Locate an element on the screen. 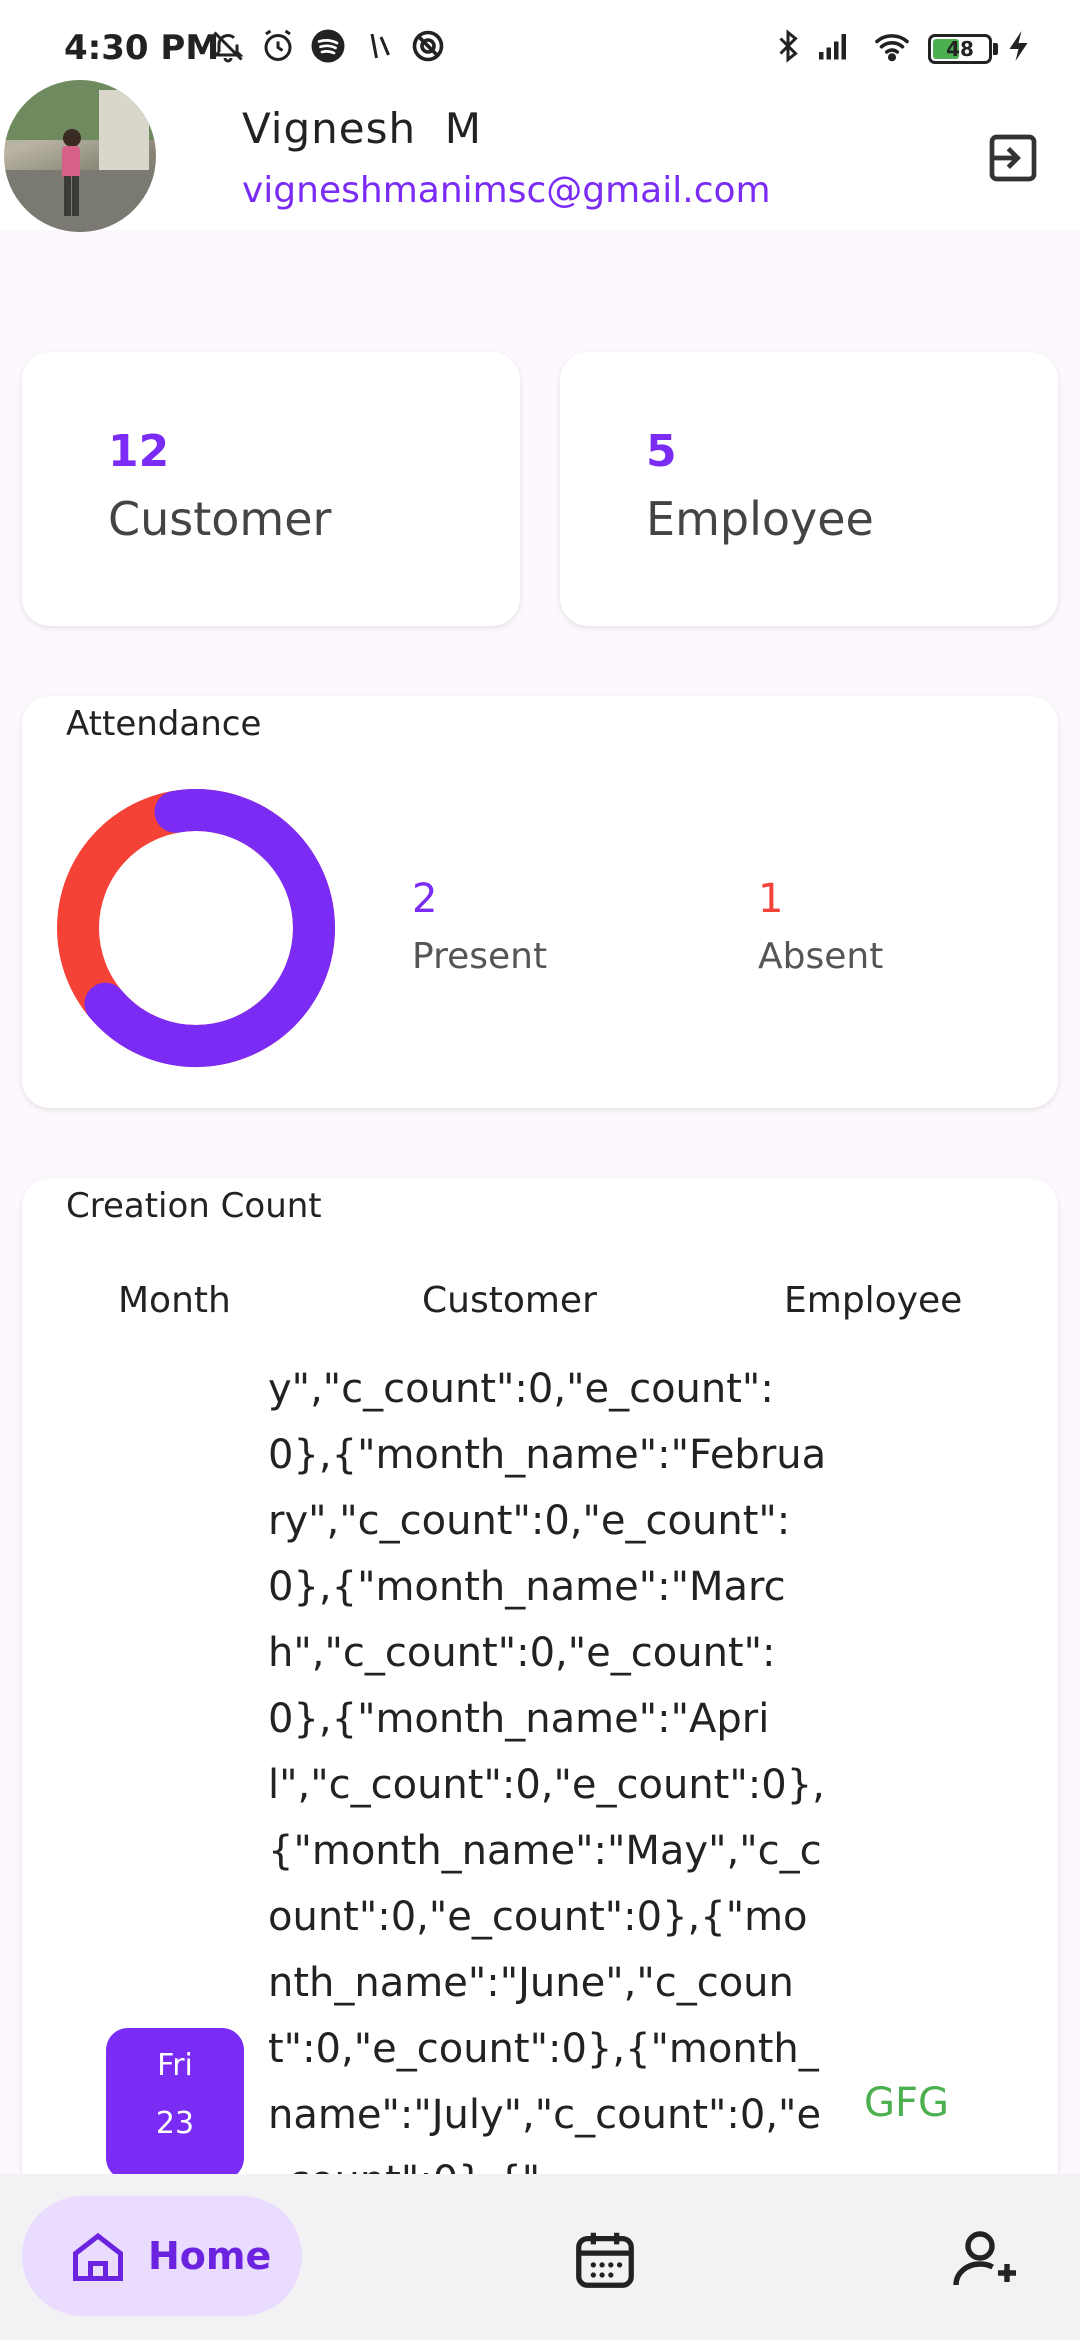  employee-label: Employee is located at coordinates (760, 519).